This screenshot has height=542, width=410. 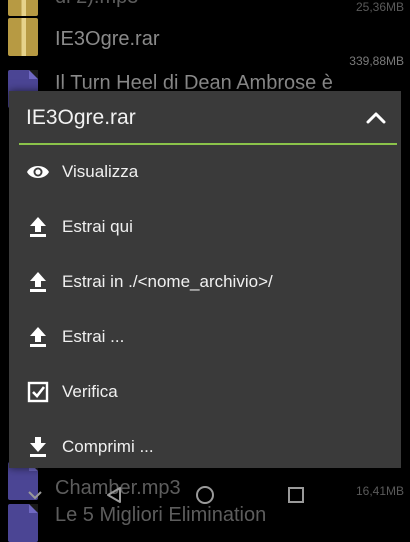 I want to click on menu-item-estrai-in: Estrai in ./<nome_archivio>/, so click(x=205, y=282).